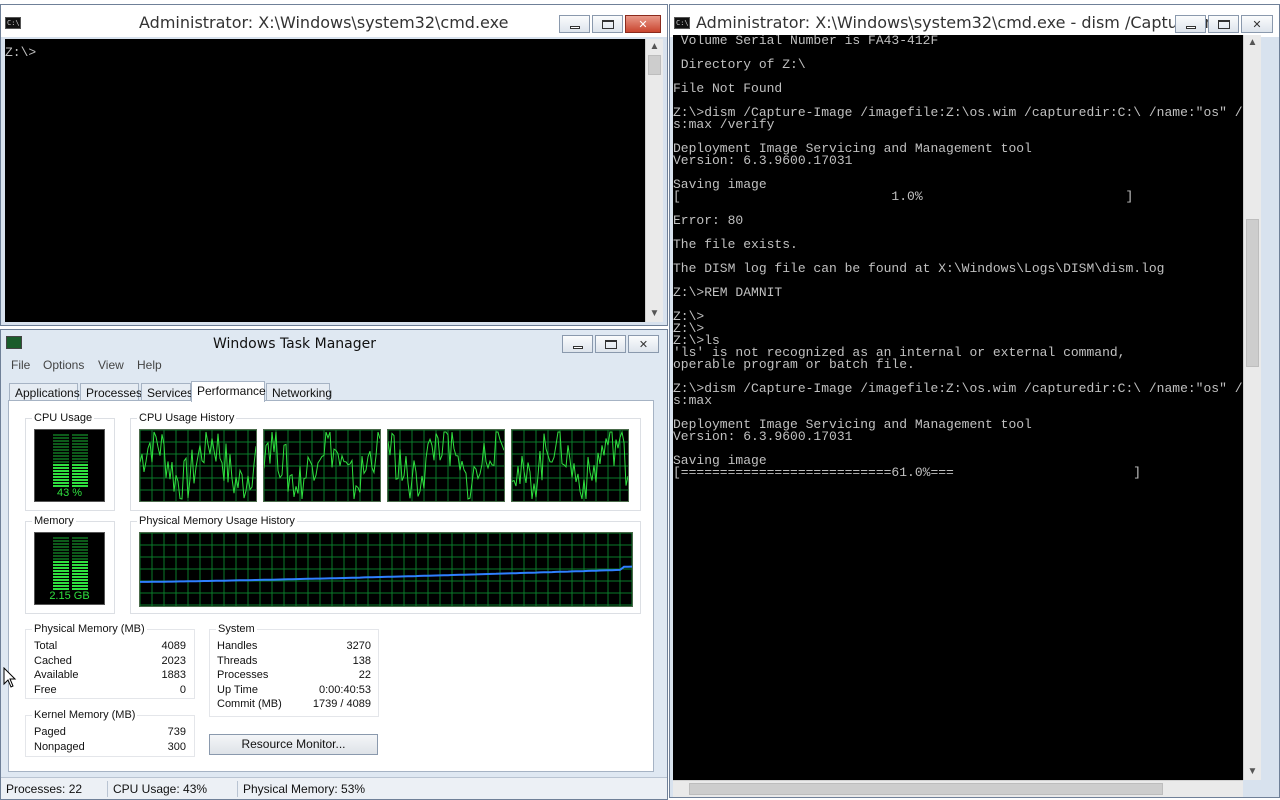 The height and width of the screenshot is (800, 1280). I want to click on cpu-history-group: CPU Usage History, so click(385, 461).